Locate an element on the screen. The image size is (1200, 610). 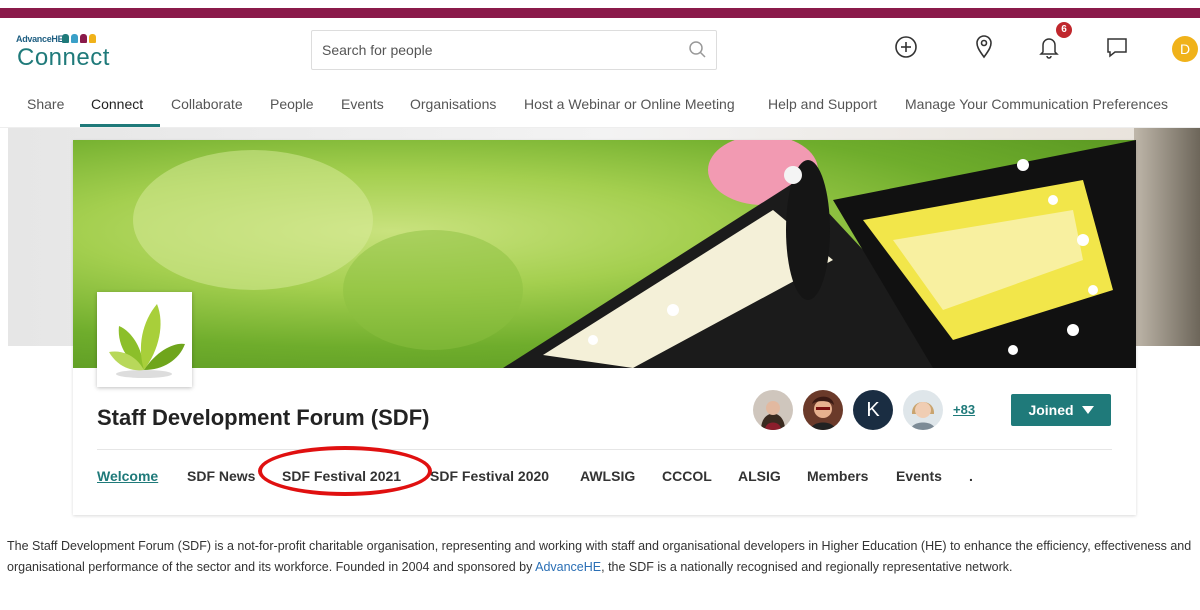
tab-more: . is located at coordinates (971, 476).